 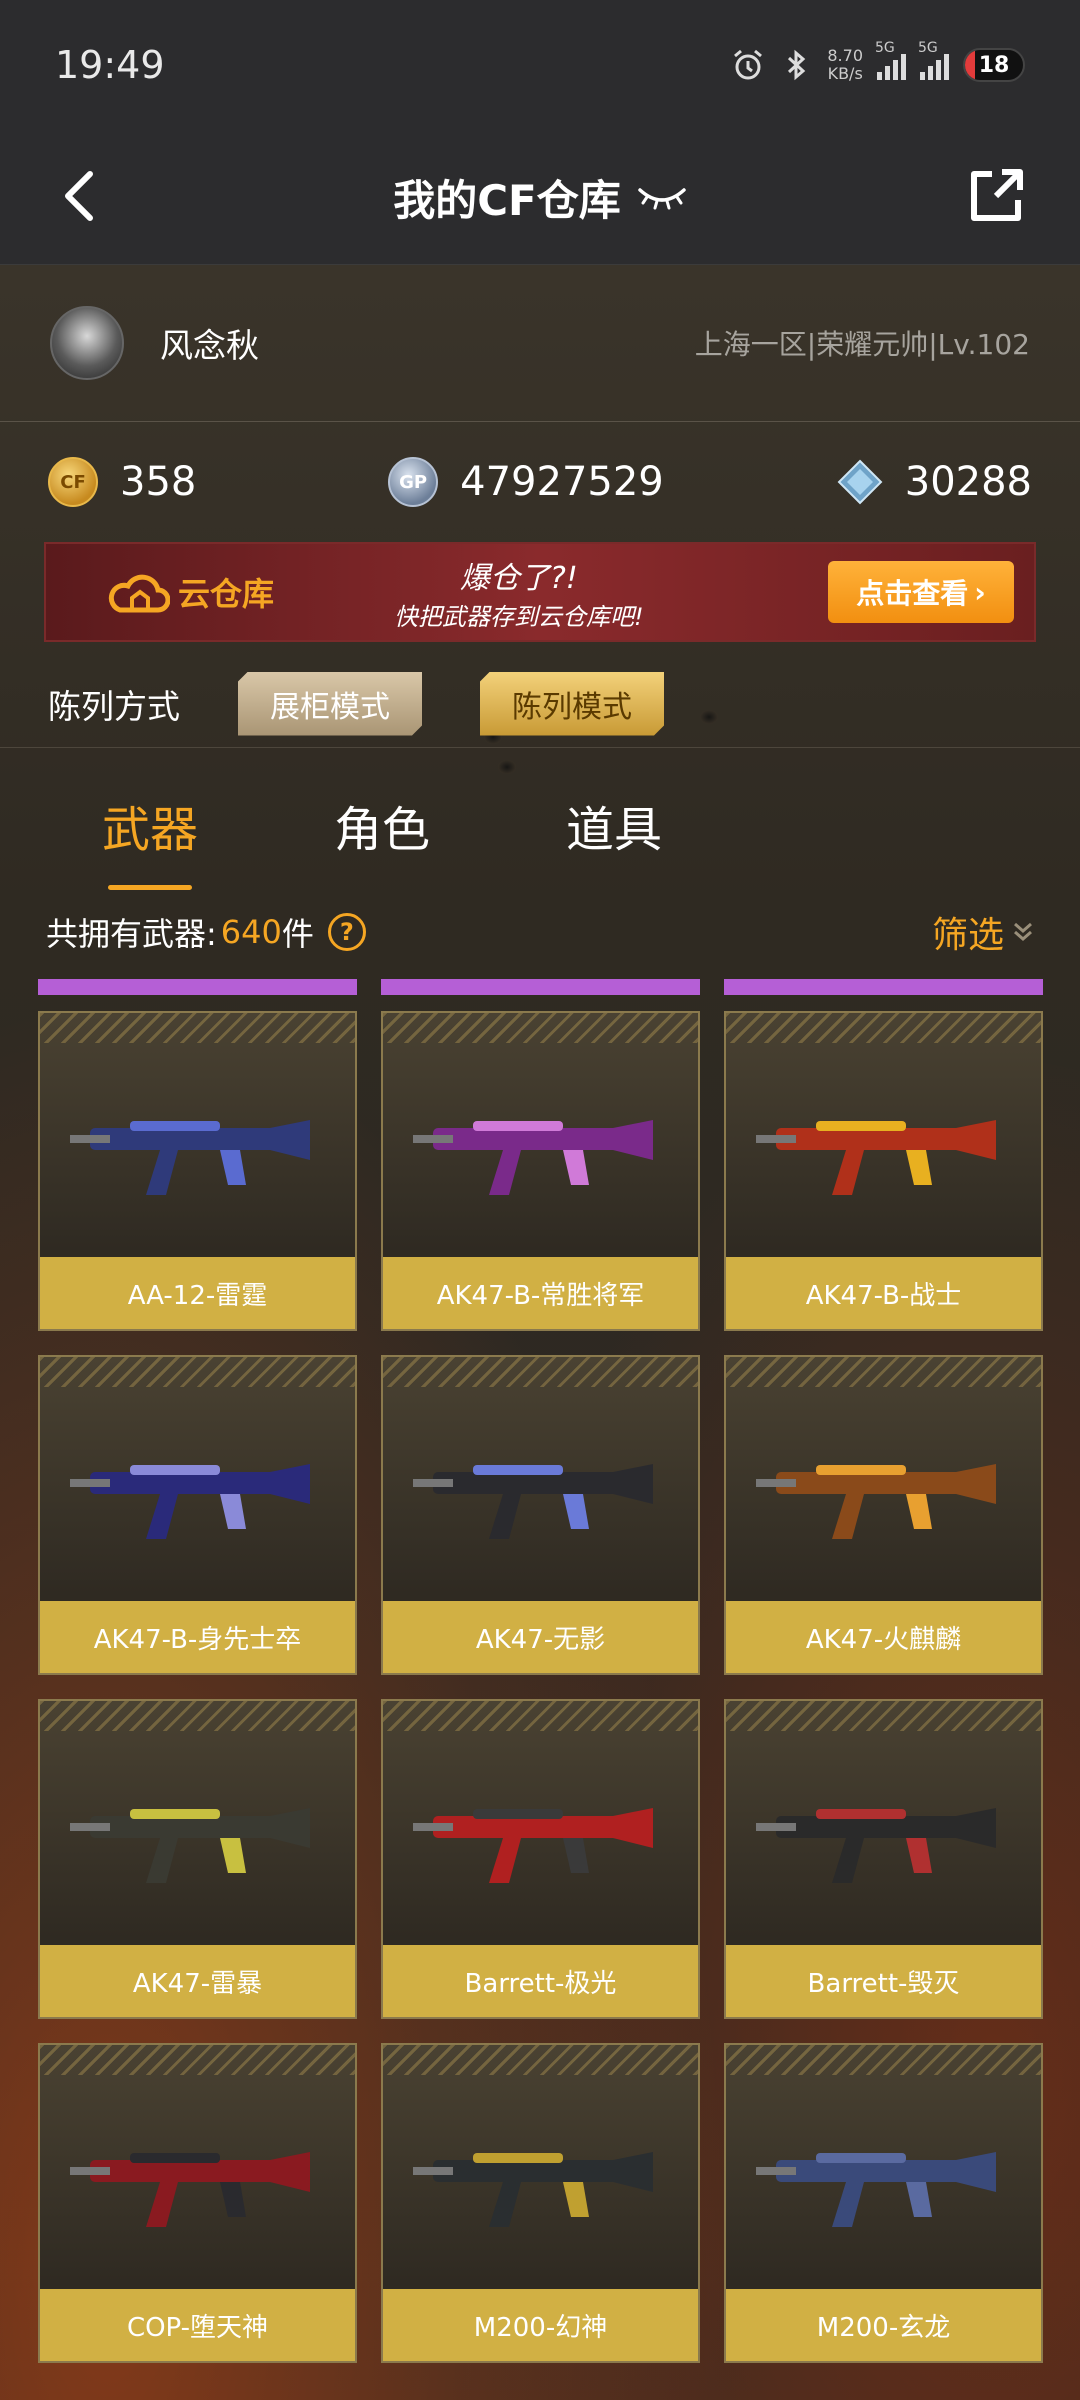 I want to click on weapon-card: M200-玄龙, so click(x=883, y=2203).